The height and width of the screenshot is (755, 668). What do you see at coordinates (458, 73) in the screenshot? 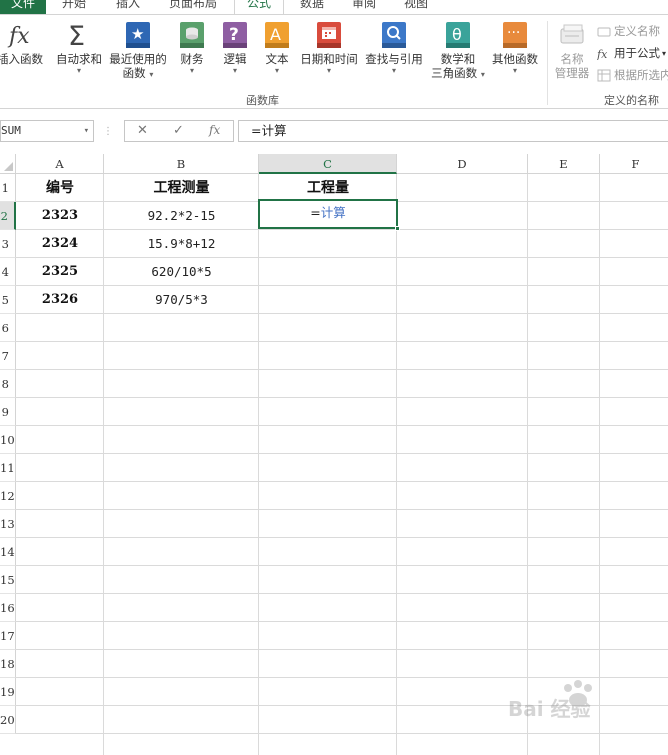
I see `math-trig-label-2: 三角函数 ▾` at bounding box center [458, 73].